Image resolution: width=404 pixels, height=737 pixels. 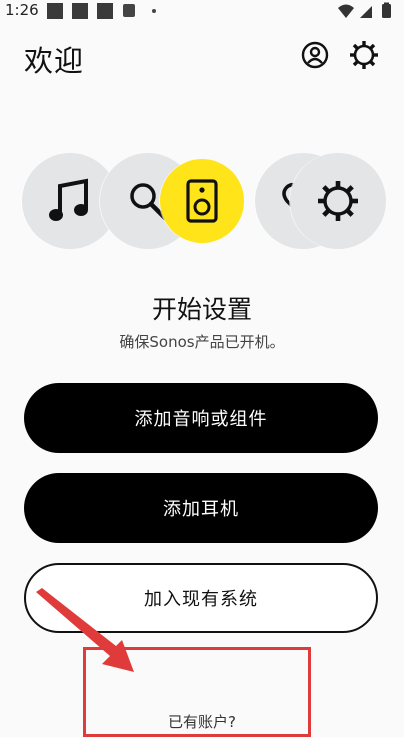 What do you see at coordinates (364, 55) in the screenshot?
I see `gear-icon` at bounding box center [364, 55].